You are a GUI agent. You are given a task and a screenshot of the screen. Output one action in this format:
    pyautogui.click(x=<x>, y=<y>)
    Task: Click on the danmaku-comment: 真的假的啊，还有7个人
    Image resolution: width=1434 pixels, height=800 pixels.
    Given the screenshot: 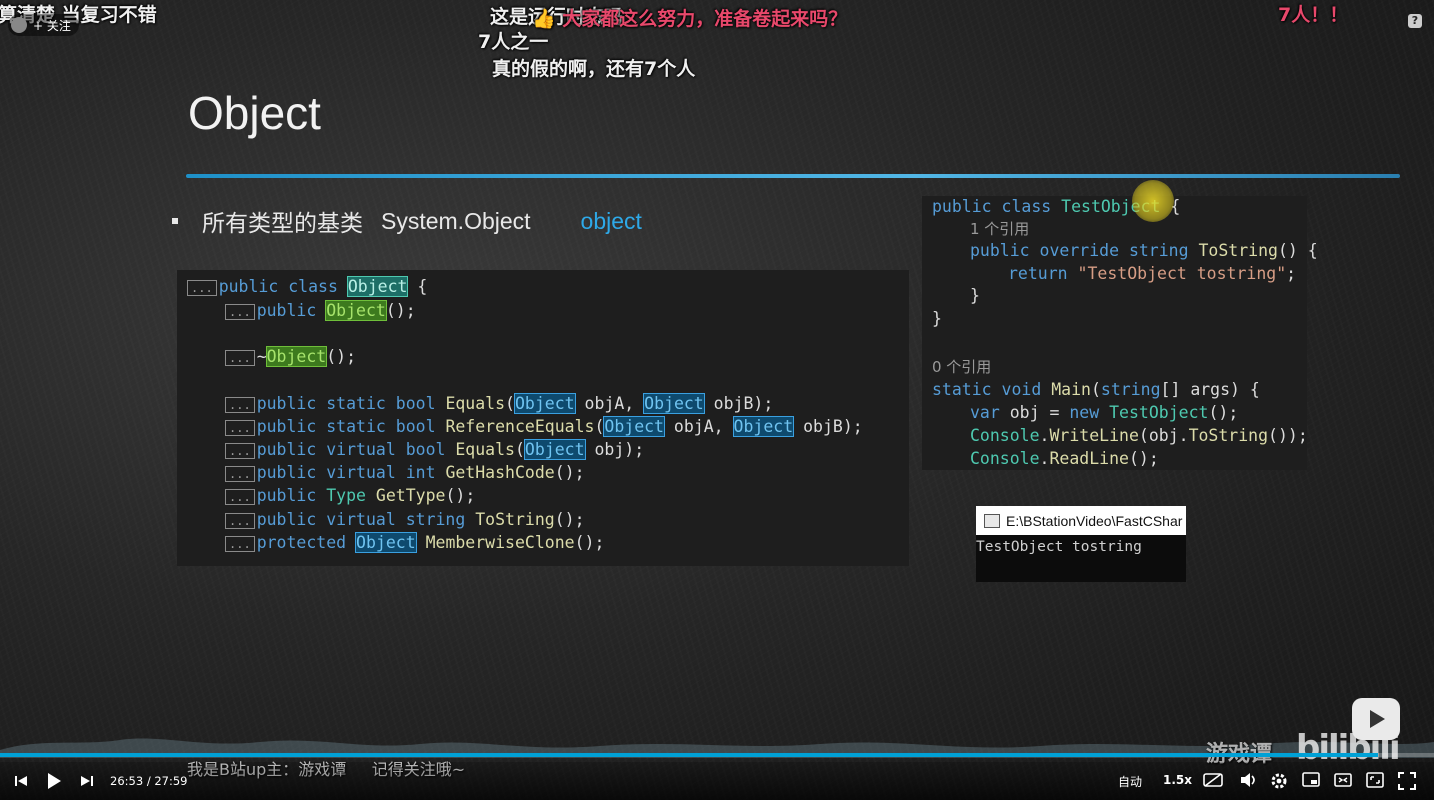 What is the action you would take?
    pyautogui.click(x=594, y=69)
    